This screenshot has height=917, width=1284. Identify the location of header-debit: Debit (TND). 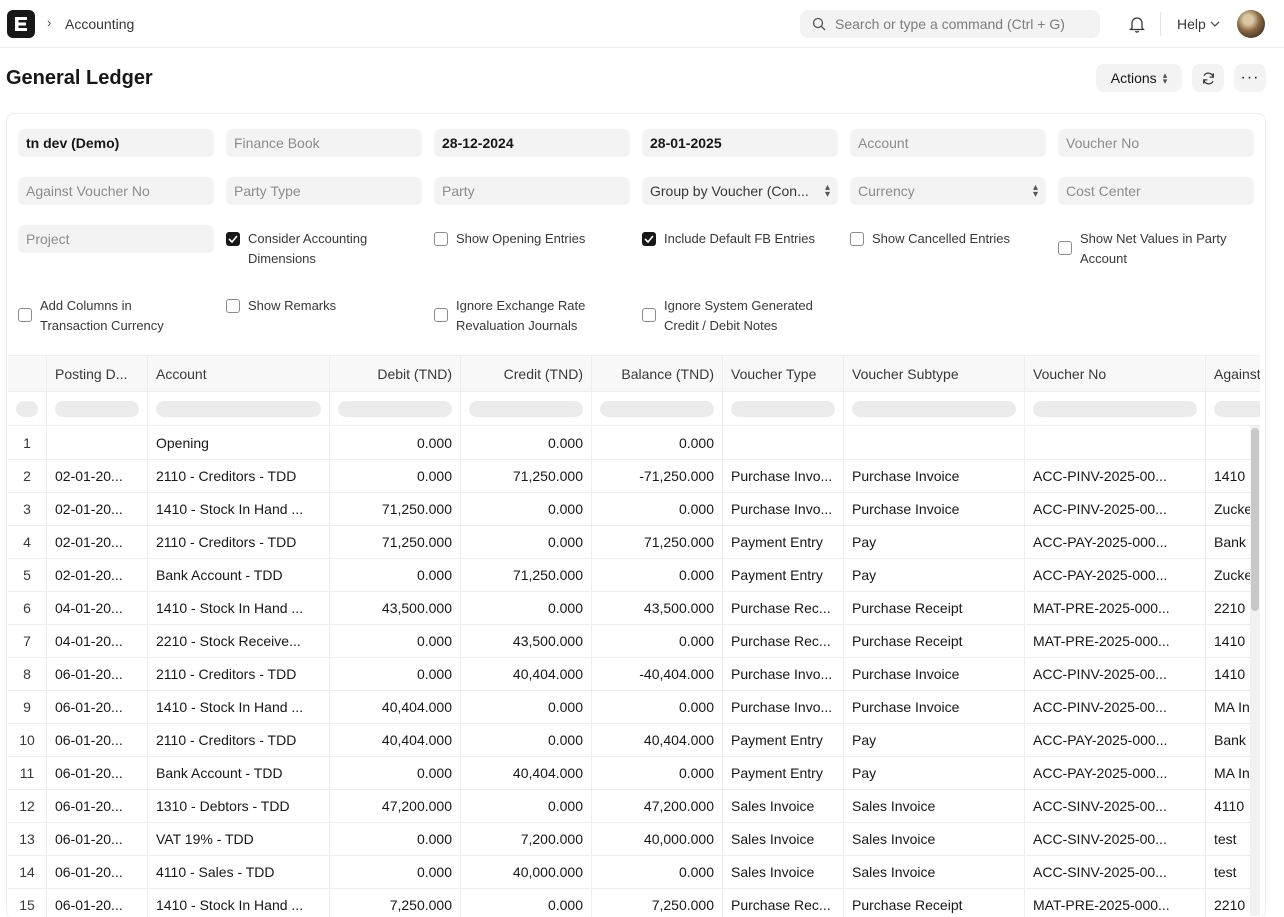
(395, 373).